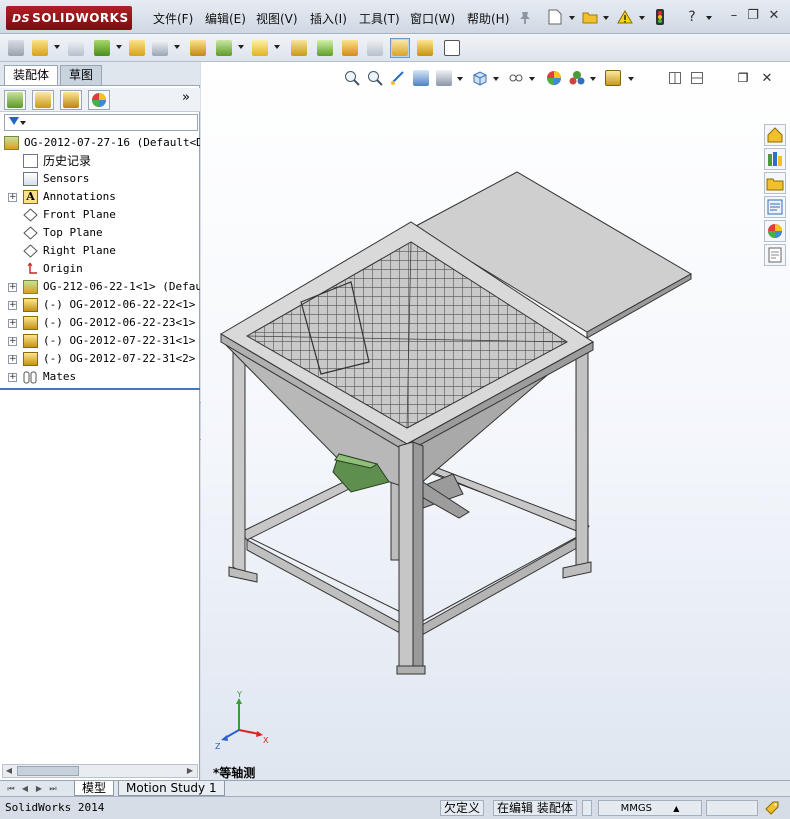  I want to click on instant3d-icon, so click(452, 48).